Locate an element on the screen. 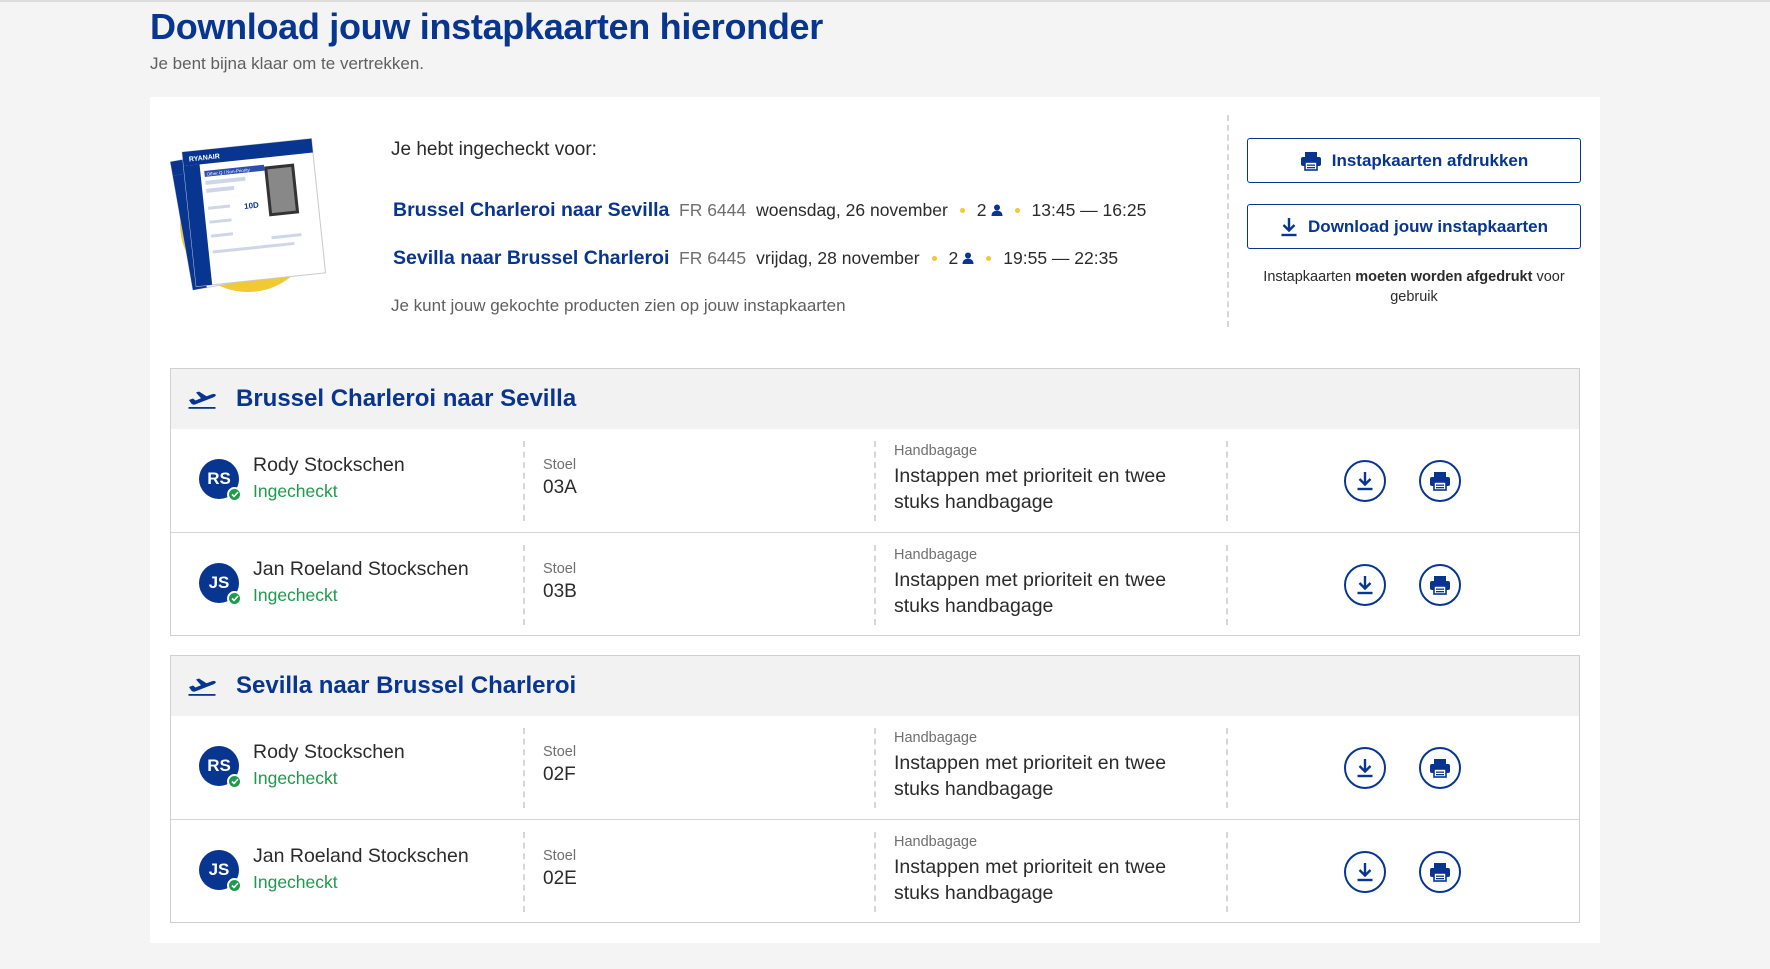  plane-departure-icon is located at coordinates (202, 400).